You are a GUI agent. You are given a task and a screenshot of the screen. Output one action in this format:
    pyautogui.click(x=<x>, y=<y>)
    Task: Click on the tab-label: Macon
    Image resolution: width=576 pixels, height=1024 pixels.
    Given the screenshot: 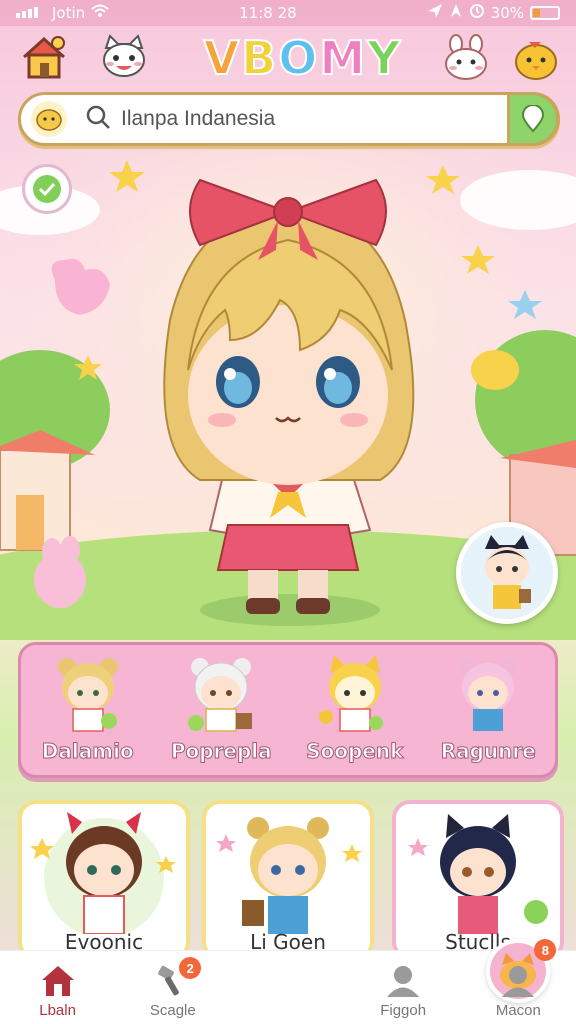 What is the action you would take?
    pyautogui.click(x=518, y=1010)
    